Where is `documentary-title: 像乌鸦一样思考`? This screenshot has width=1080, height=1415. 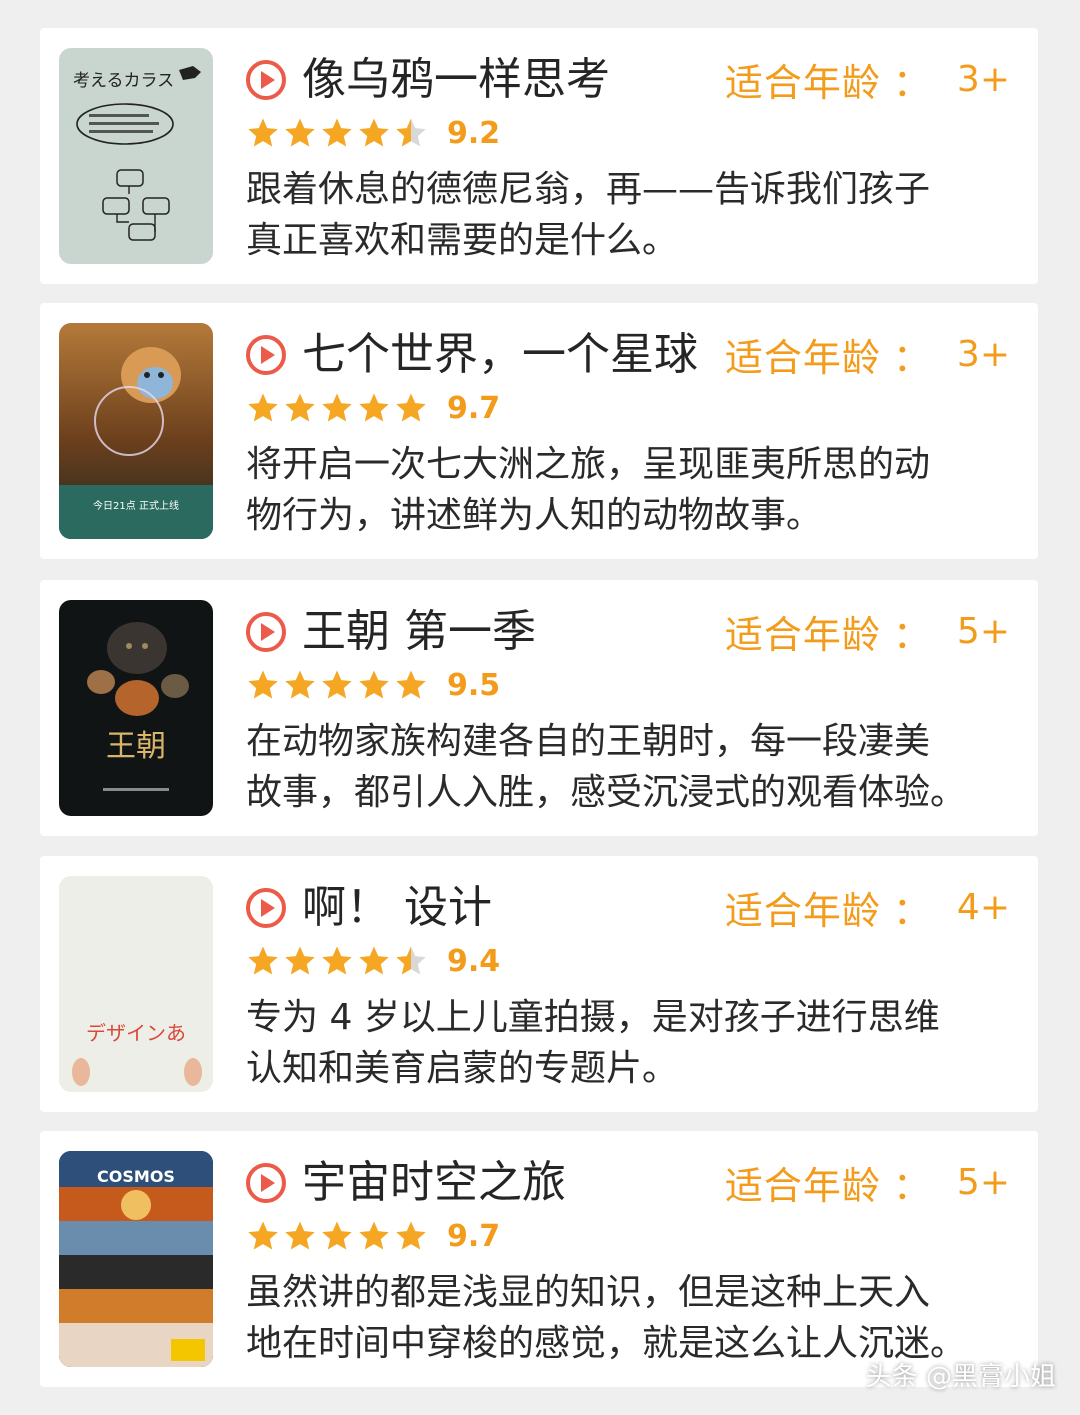 documentary-title: 像乌鸦一样思考 is located at coordinates (456, 80).